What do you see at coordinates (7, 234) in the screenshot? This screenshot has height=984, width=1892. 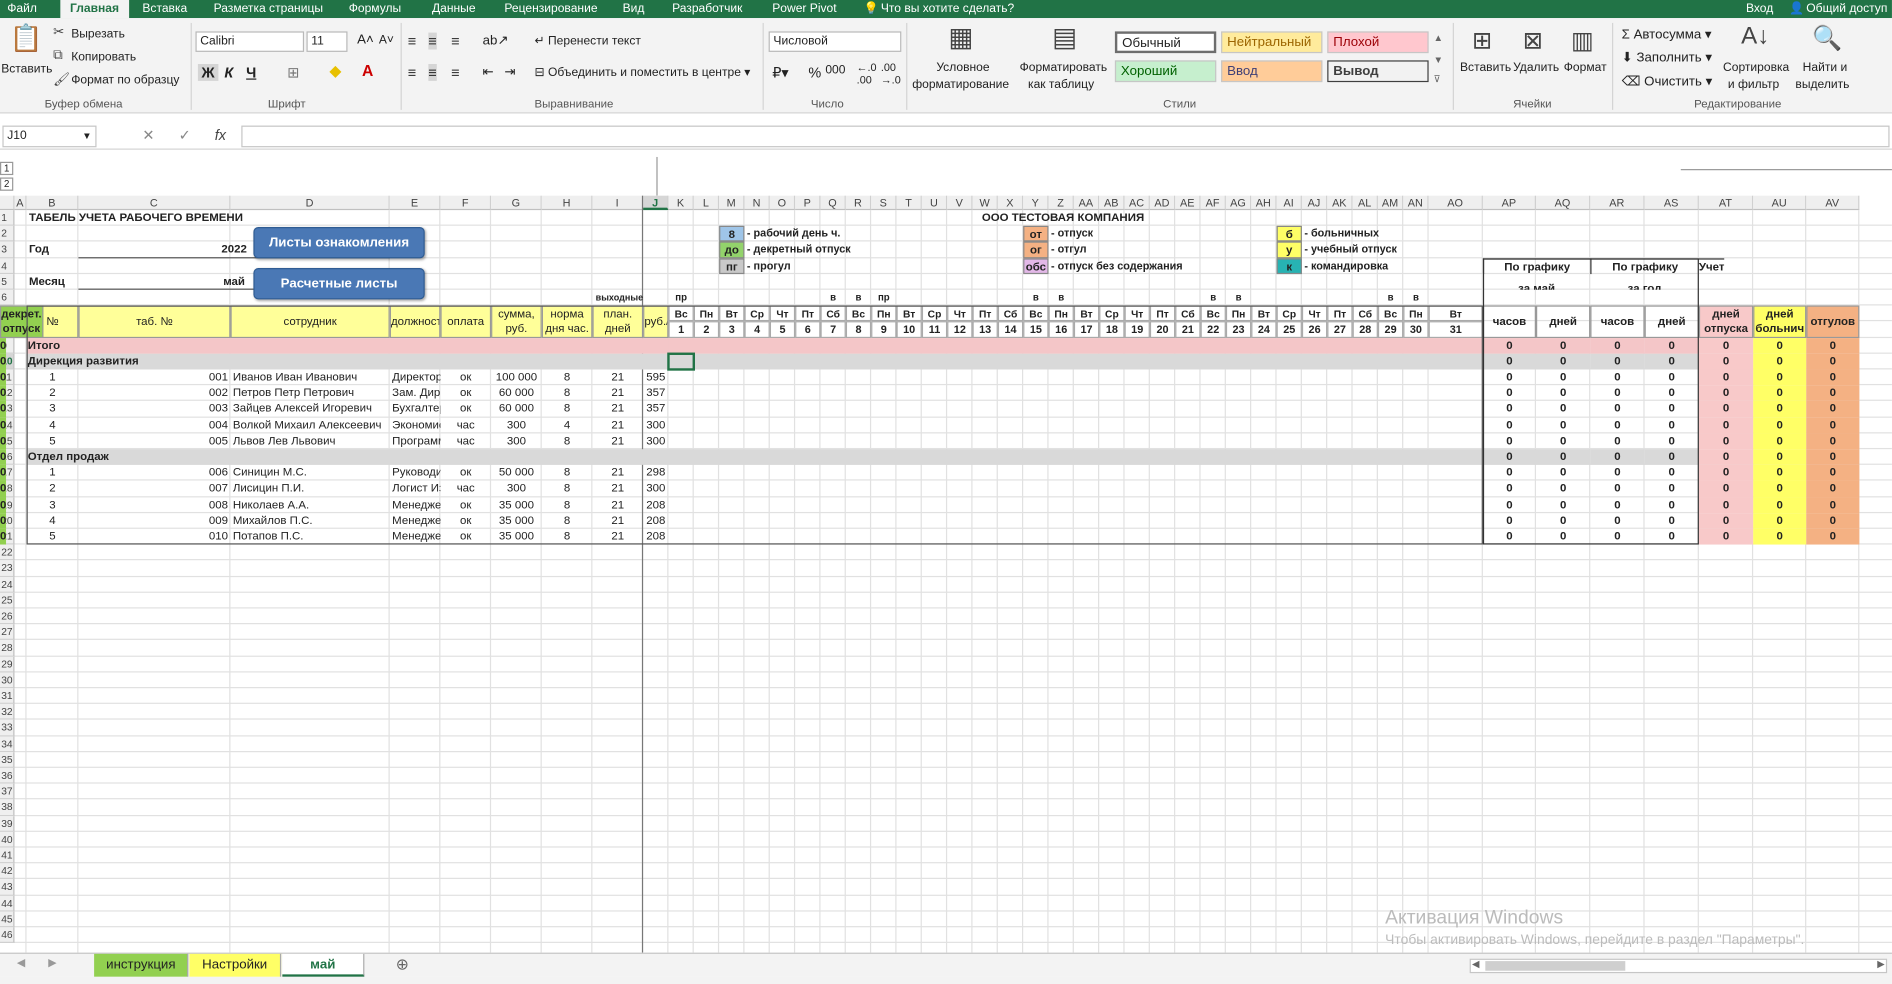 I see `row-header: 2` at bounding box center [7, 234].